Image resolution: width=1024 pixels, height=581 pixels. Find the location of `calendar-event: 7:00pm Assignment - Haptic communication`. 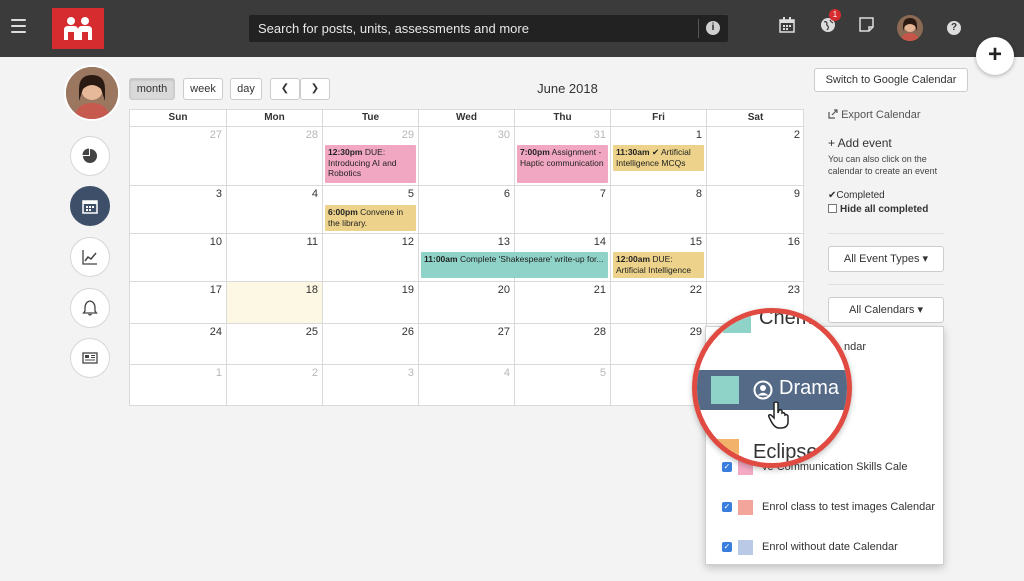

calendar-event: 7:00pm Assignment - Haptic communication is located at coordinates (562, 164).